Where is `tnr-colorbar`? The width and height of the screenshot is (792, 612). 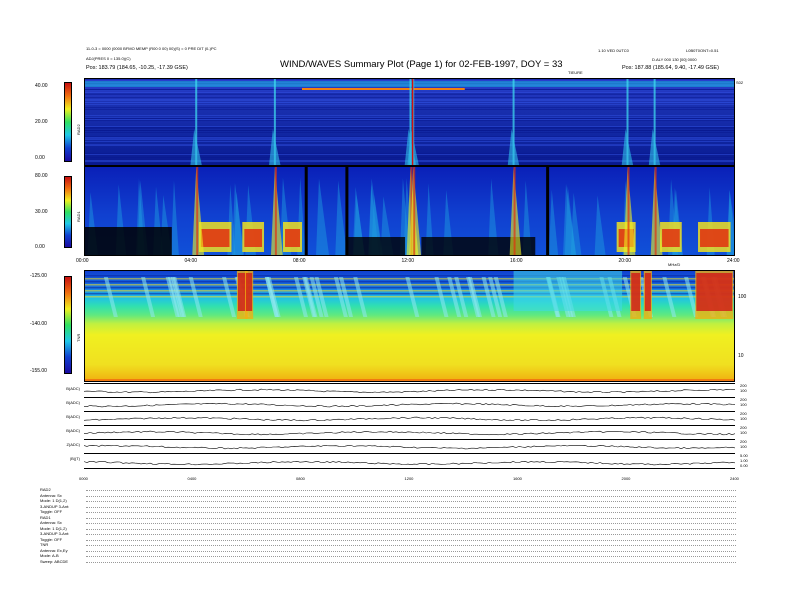
tnr-colorbar is located at coordinates (68, 325).